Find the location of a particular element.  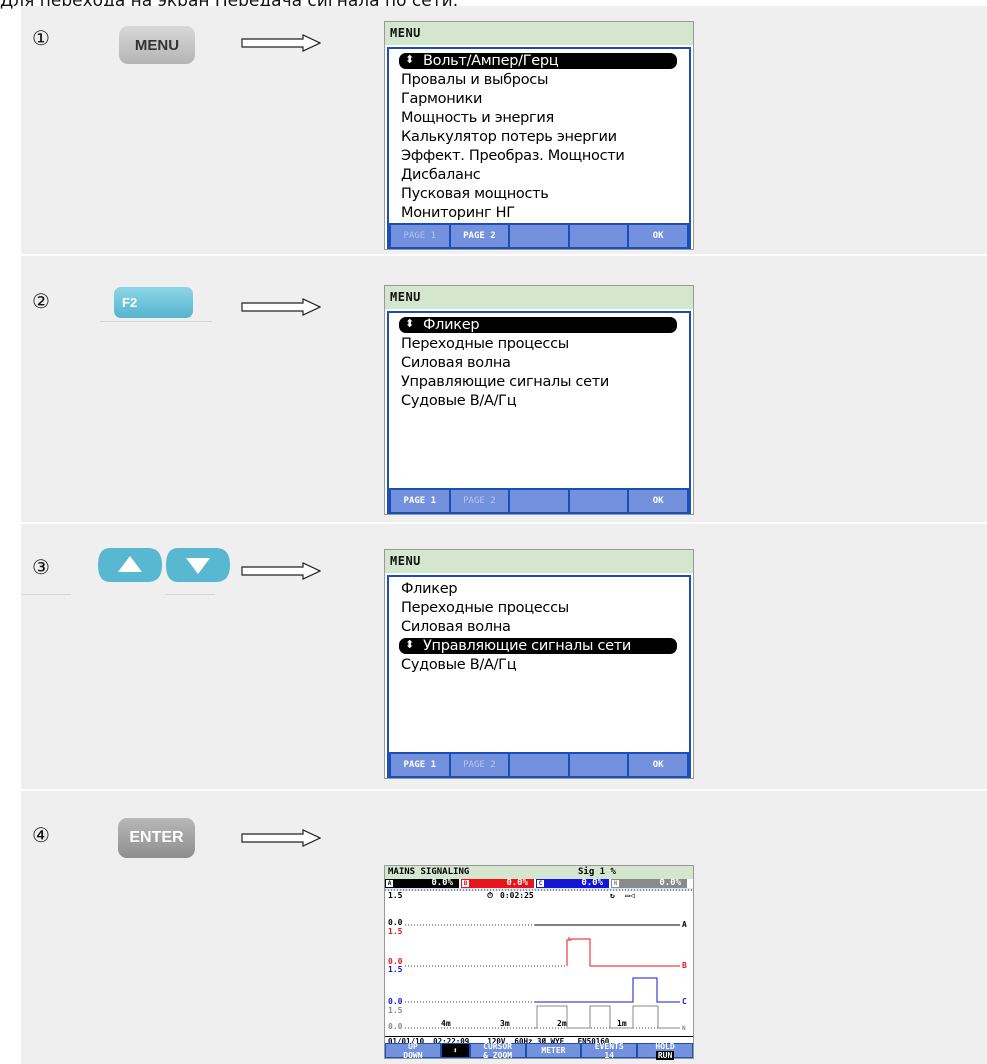

up-arrow-key is located at coordinates (130, 565).